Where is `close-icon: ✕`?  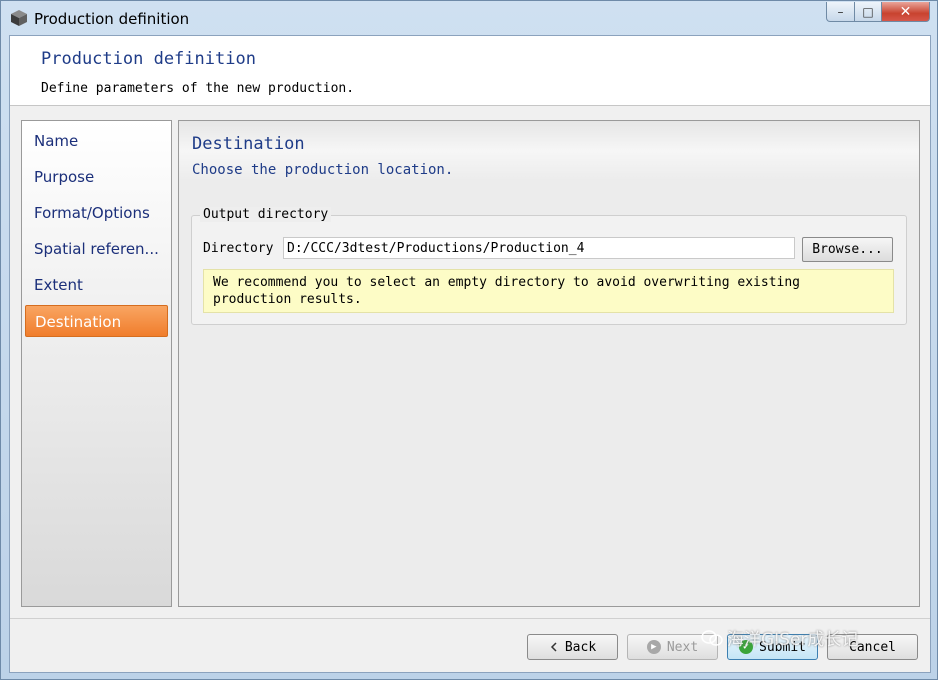
close-icon: ✕ is located at coordinates (905, 11).